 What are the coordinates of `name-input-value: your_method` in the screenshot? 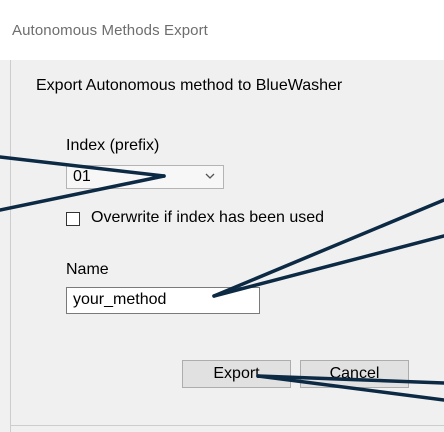 It's located at (120, 299).